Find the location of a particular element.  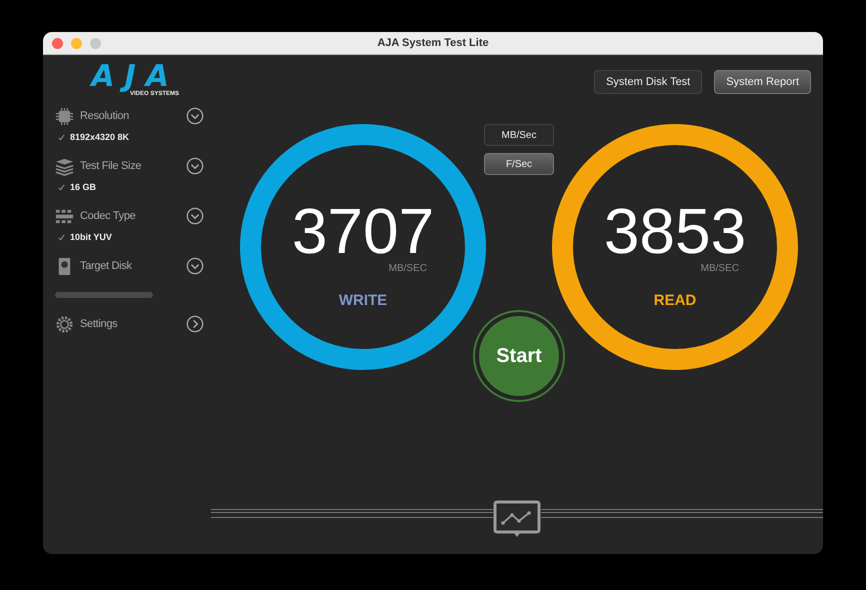

unit-toggle: MB/Sec is located at coordinates (519, 135).